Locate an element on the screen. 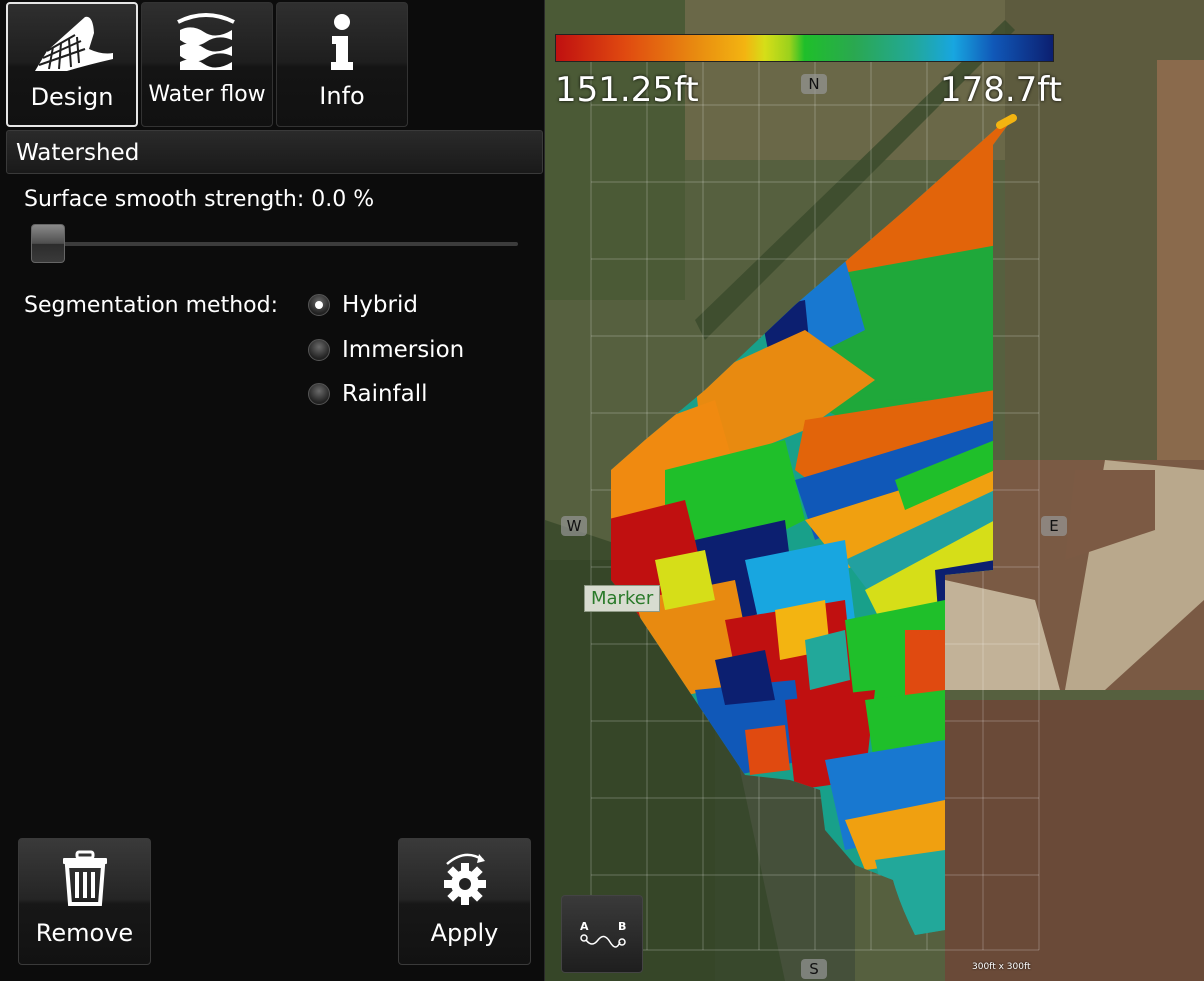  compass-south: S is located at coordinates (814, 969).